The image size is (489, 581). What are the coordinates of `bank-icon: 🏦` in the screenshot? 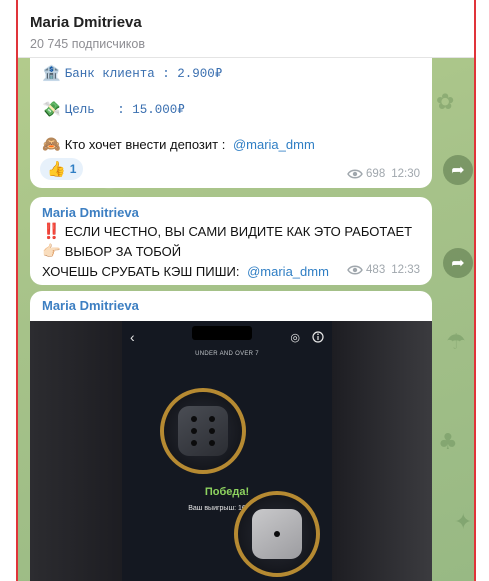 It's located at (51, 73).